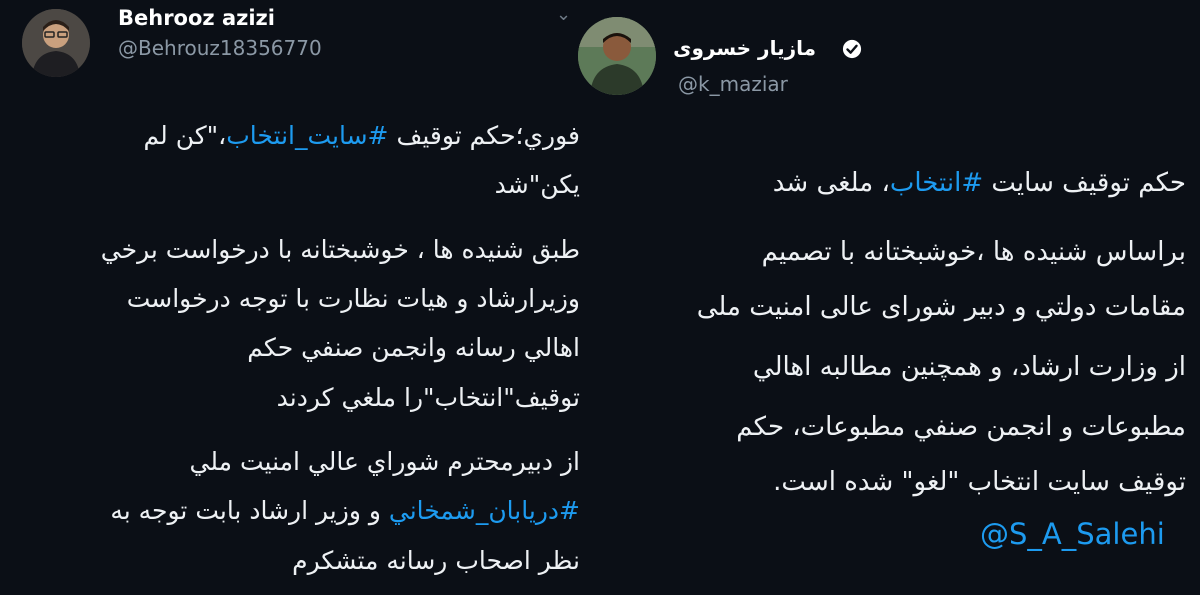 This screenshot has width=1200, height=595. I want to click on hashtag-link: #انتخاب, so click(936, 183).